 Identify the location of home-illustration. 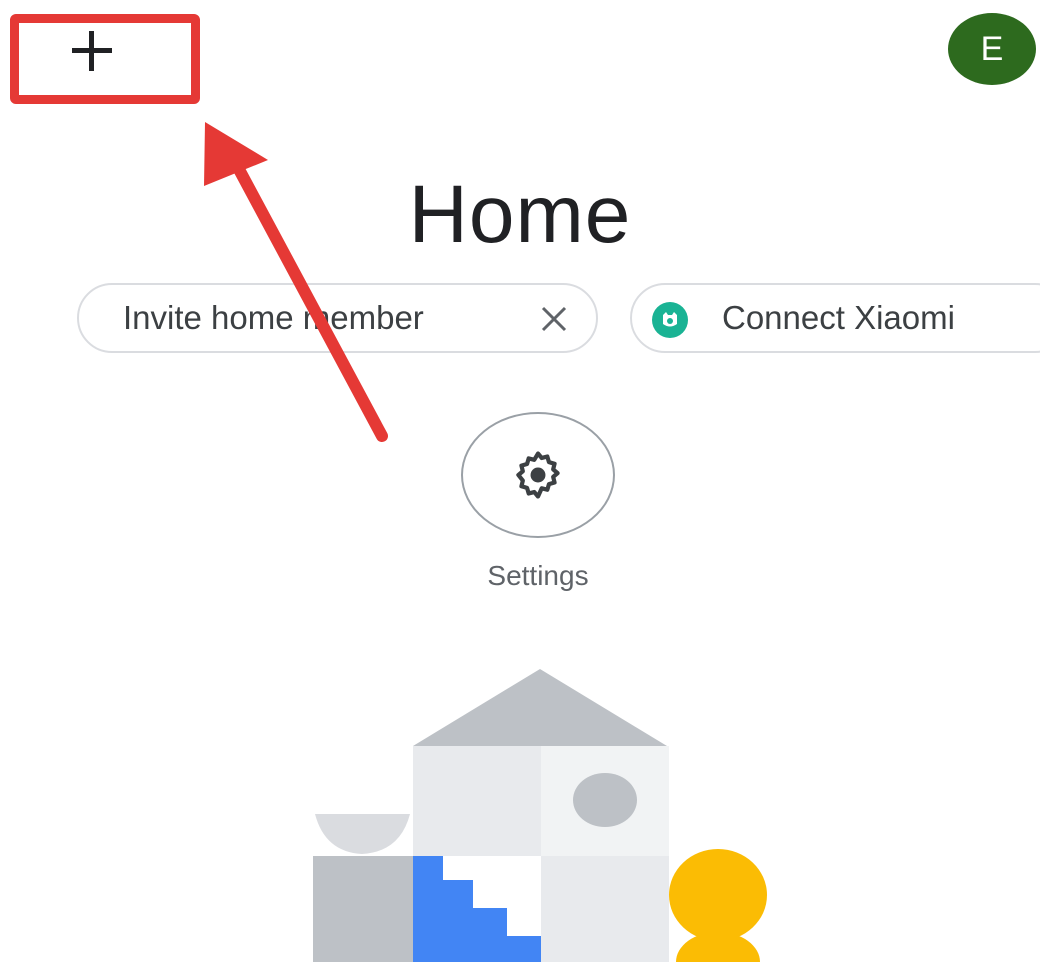
(540, 815).